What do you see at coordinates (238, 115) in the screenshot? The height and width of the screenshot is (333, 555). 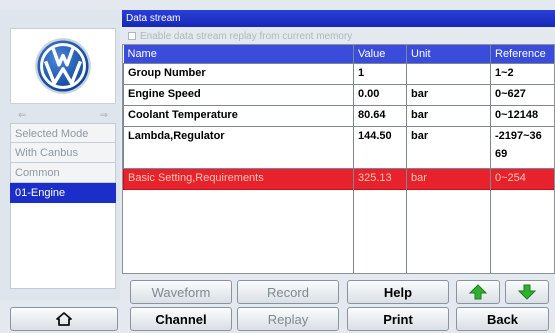 I see `cell-name: Coolant Temperature` at bounding box center [238, 115].